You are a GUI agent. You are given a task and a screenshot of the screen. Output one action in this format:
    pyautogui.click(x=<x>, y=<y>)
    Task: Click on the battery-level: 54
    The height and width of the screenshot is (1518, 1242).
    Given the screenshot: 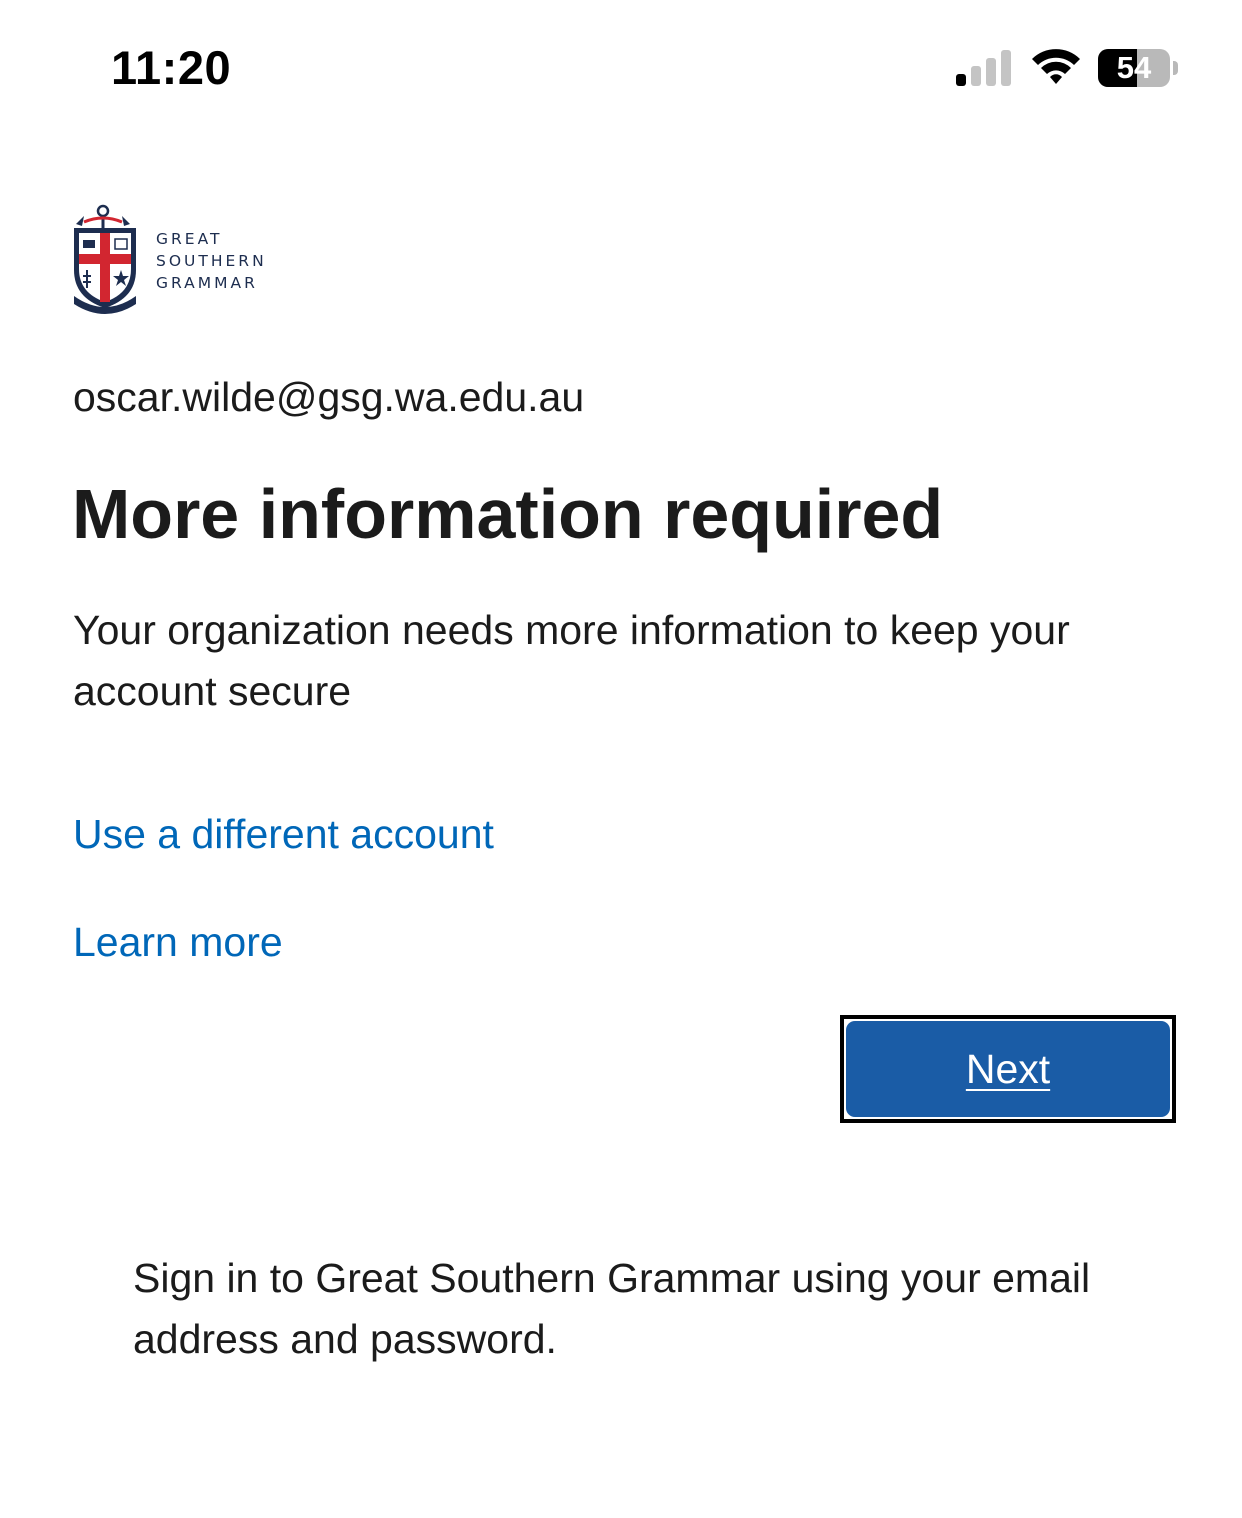 What is the action you would take?
    pyautogui.click(x=1134, y=67)
    